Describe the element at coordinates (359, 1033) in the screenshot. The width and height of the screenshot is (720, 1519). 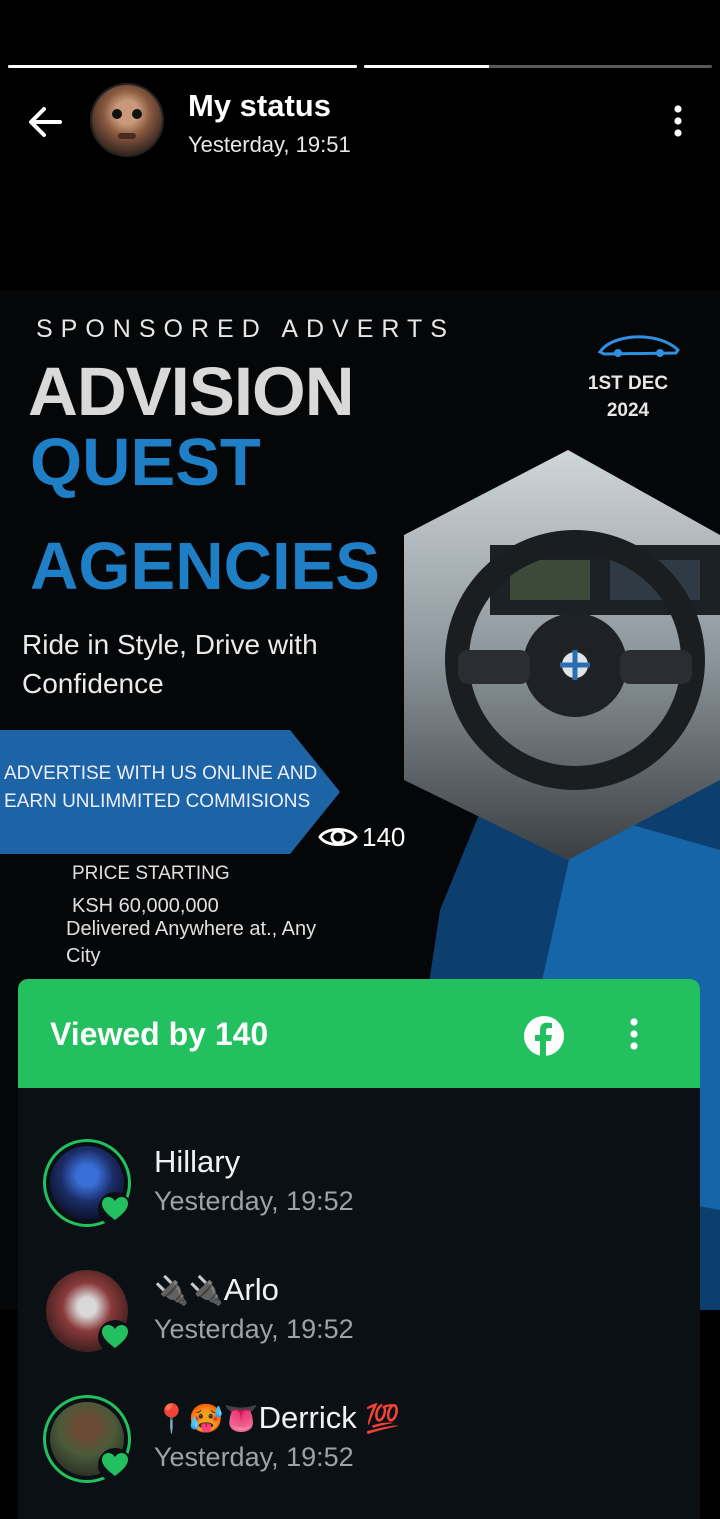
I see `viewers-sheet-header: Viewed by 140` at that location.